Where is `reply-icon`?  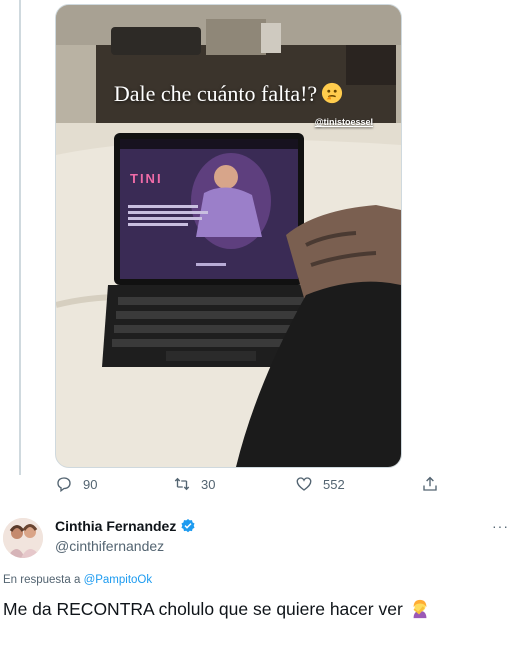
reply-icon is located at coordinates (64, 485).